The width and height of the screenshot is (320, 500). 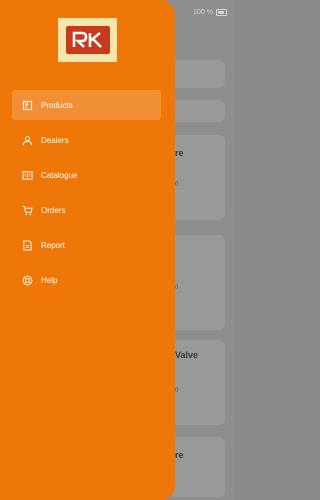 I want to click on bg-card-title: Valve, so click(x=187, y=355).